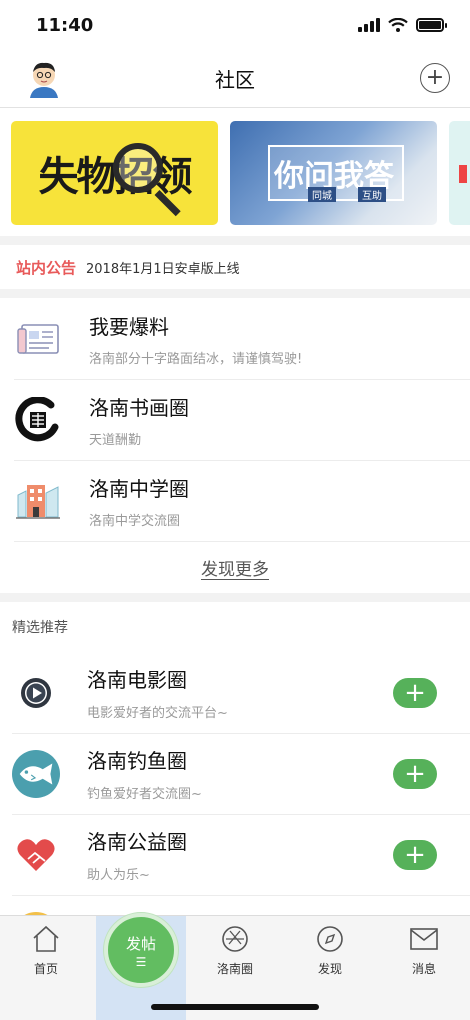 Image resolution: width=470 pixels, height=1020 pixels. I want to click on page-title: 社区, so click(235, 80).